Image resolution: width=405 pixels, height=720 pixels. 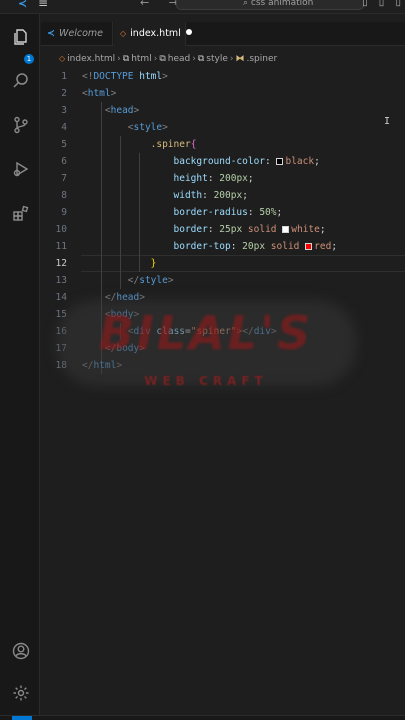 I want to click on watermark-subtitle: WEB CRAFT, so click(x=206, y=381).